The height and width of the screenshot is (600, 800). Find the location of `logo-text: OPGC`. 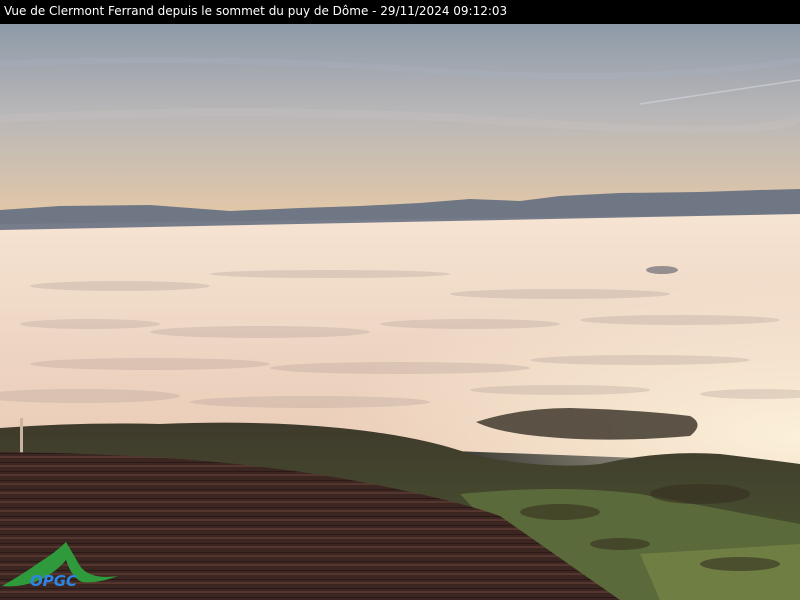

logo-text: OPGC is located at coordinates (54, 581).